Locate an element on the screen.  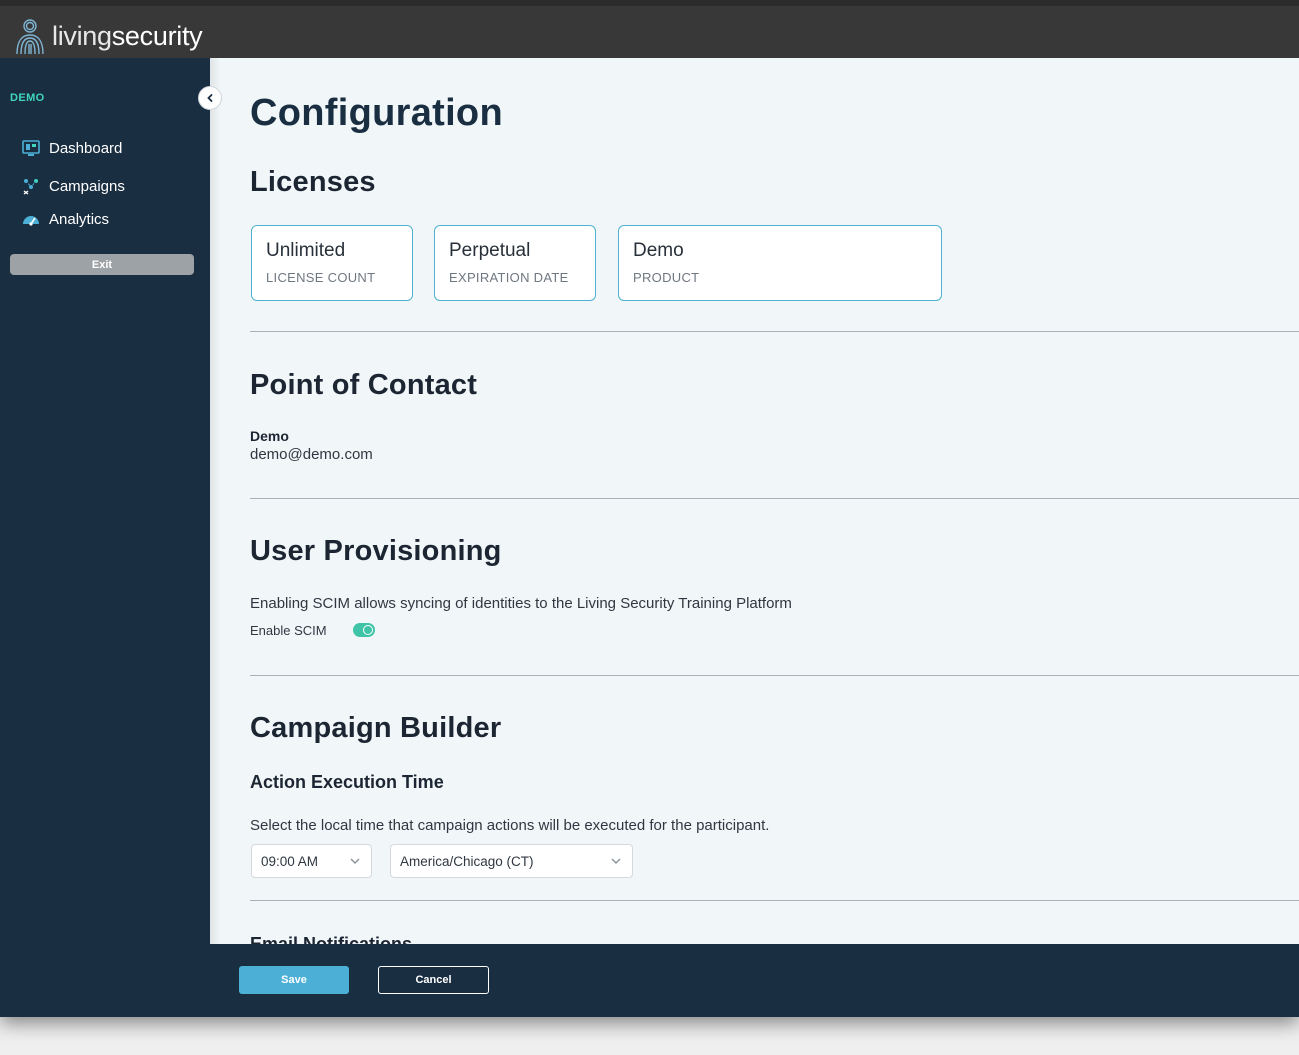
sidebar-item-label: Campaigns is located at coordinates (87, 186).